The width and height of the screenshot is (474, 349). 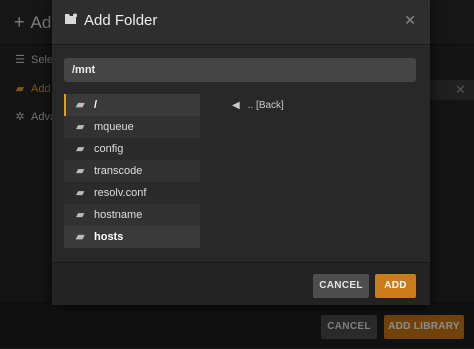 I want to click on modal-add-button: ADD, so click(x=395, y=286).